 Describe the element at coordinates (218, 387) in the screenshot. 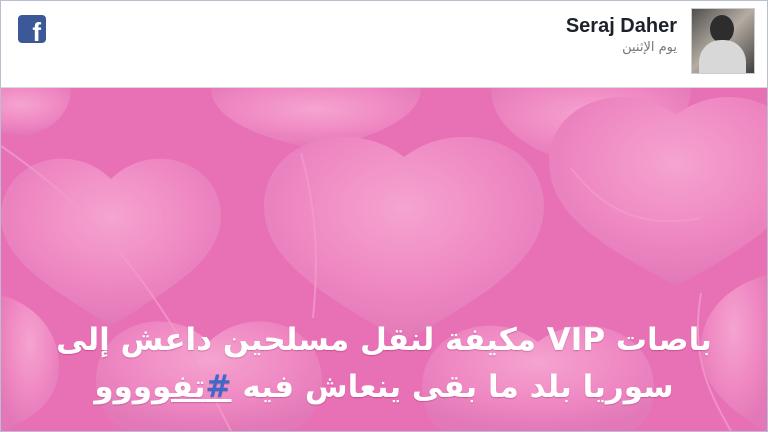

I see `hashtag-mark: #` at that location.